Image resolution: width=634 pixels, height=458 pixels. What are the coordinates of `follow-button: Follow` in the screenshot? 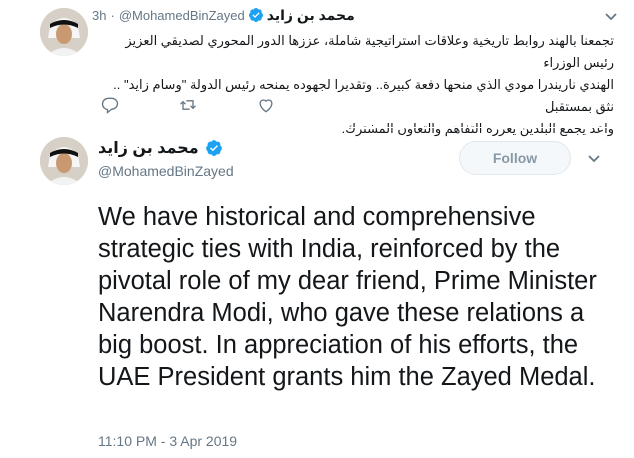 It's located at (515, 158).